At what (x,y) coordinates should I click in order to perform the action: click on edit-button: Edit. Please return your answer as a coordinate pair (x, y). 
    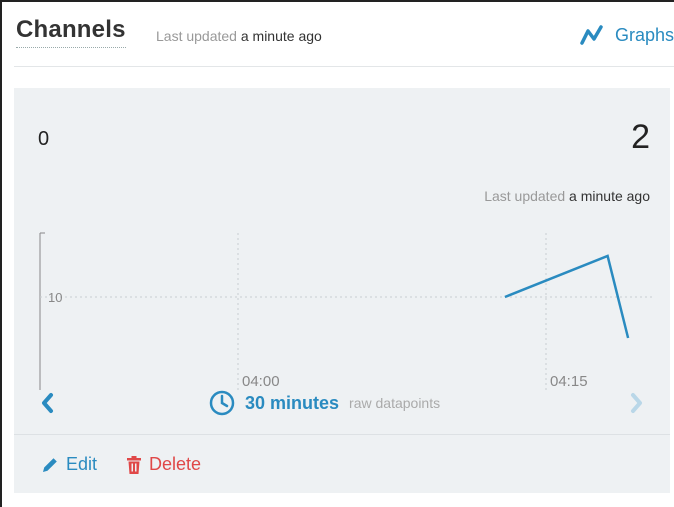
    Looking at the image, I should click on (68, 464).